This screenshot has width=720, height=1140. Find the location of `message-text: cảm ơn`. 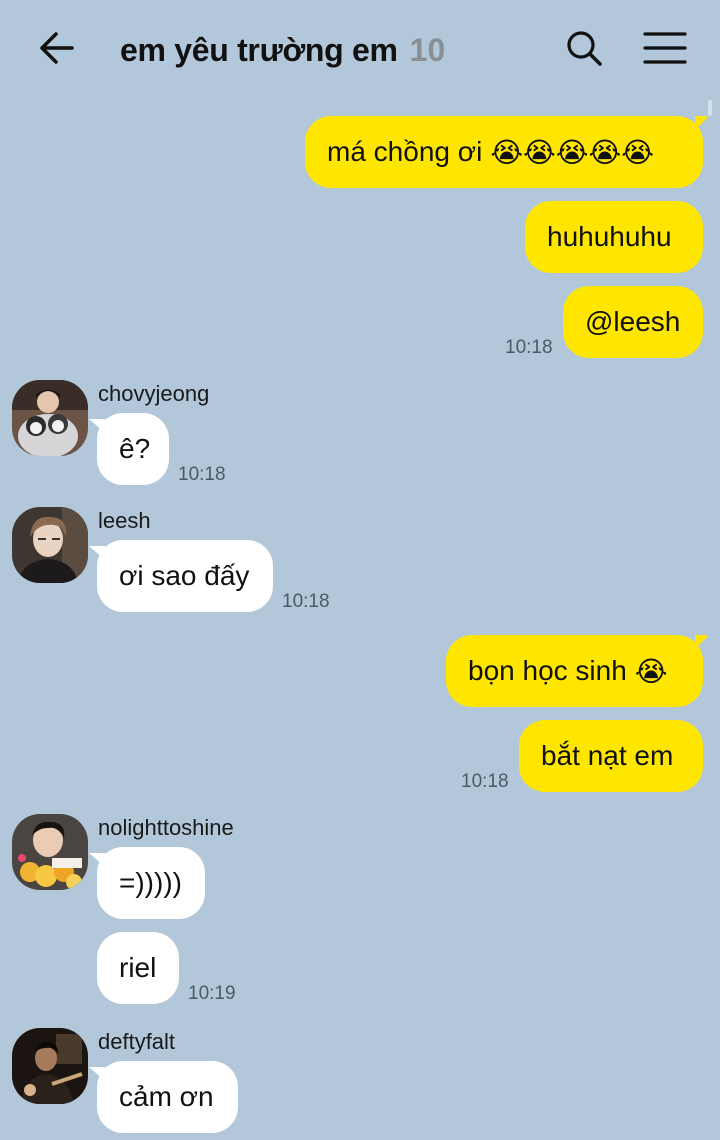

message-text: cảm ơn is located at coordinates (166, 1096).